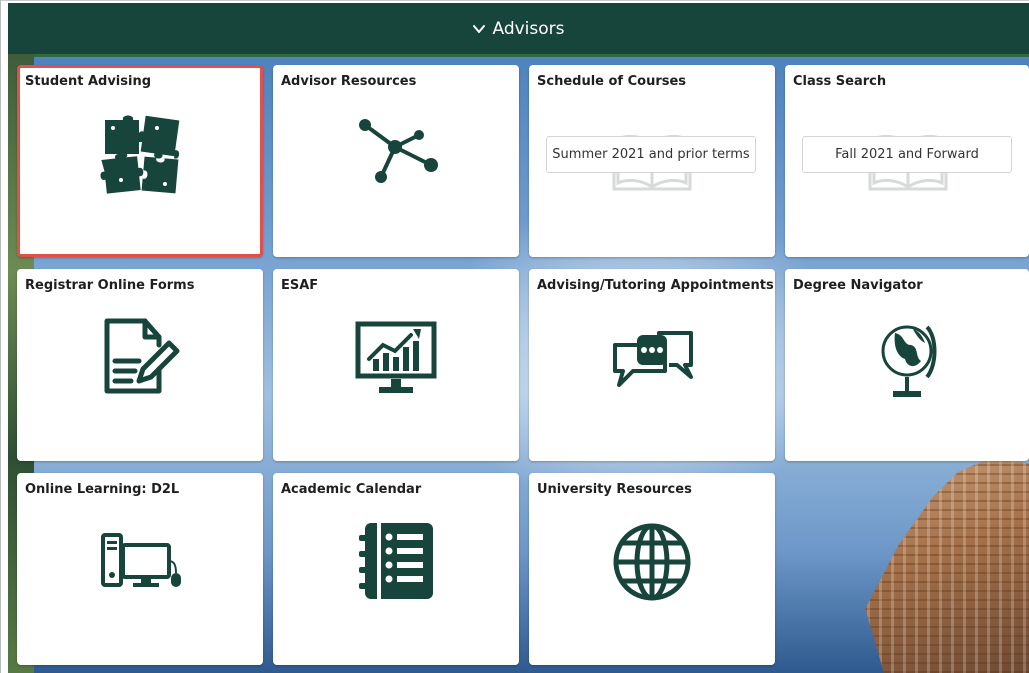 Image resolution: width=1029 pixels, height=673 pixels. I want to click on tile-title: Schedule of Courses, so click(612, 81).